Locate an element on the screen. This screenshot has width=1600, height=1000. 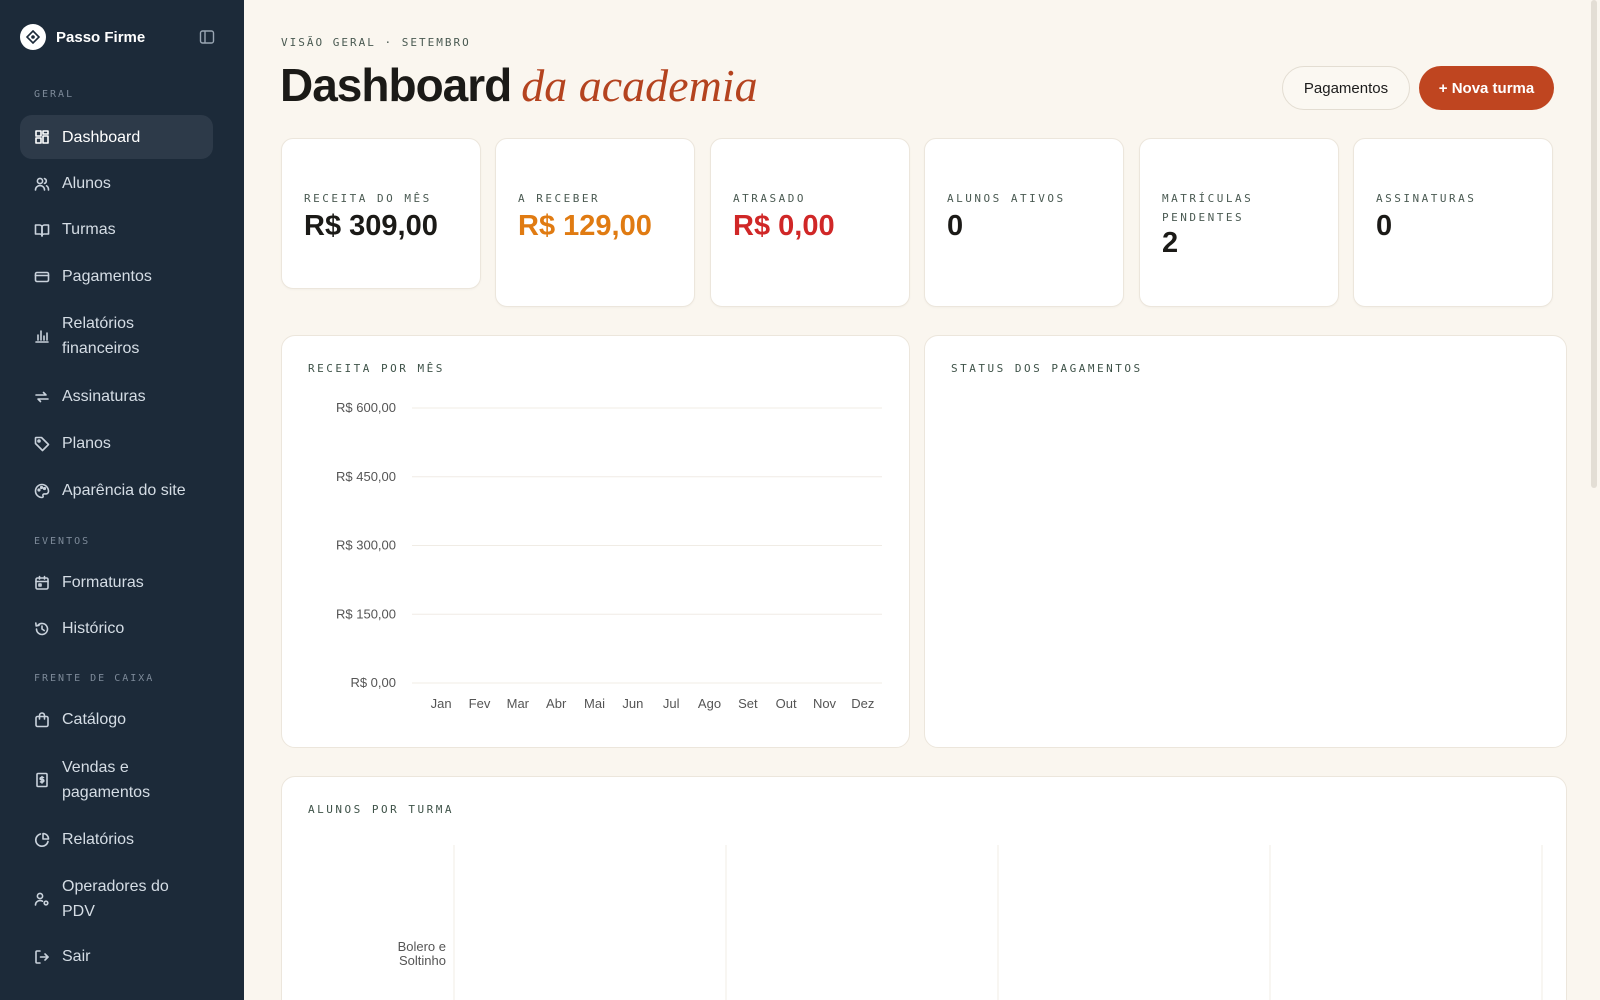
sidebar-item-label: Catálogo is located at coordinates (94, 719).